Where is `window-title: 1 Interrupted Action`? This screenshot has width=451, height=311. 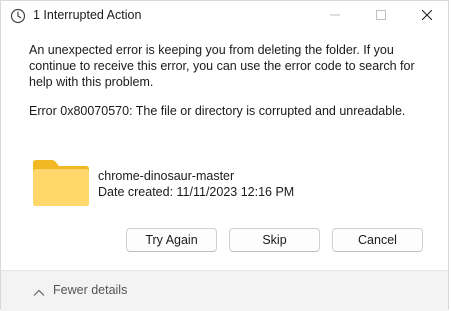
window-title: 1 Interrupted Action is located at coordinates (87, 15).